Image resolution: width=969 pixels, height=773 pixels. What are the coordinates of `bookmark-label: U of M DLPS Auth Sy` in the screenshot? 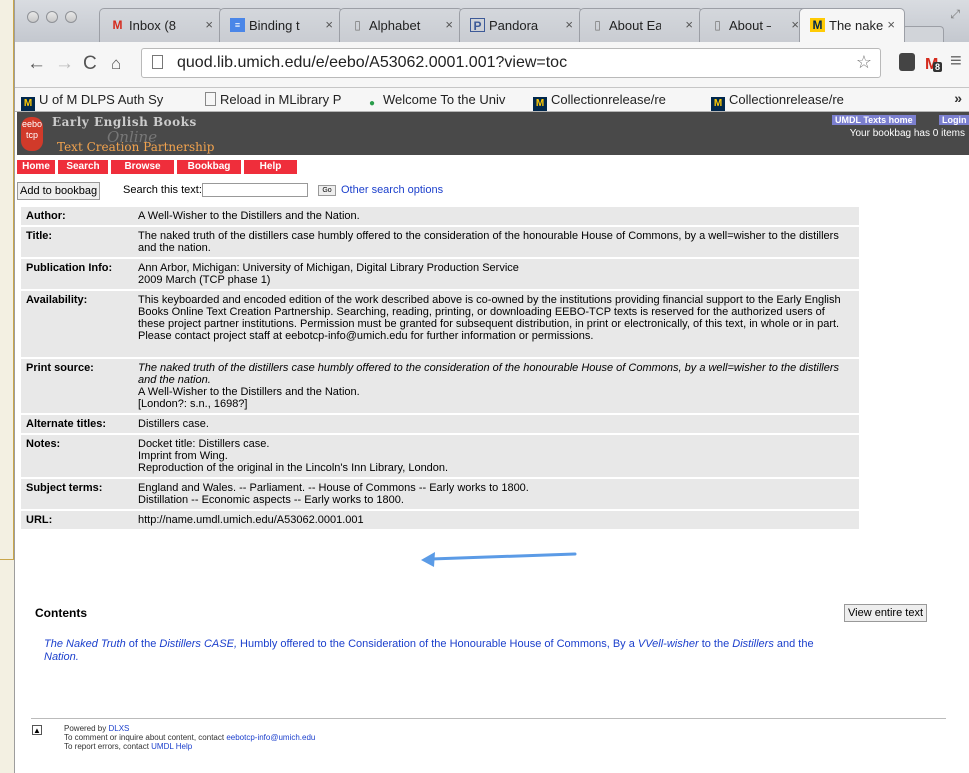 It's located at (101, 99).